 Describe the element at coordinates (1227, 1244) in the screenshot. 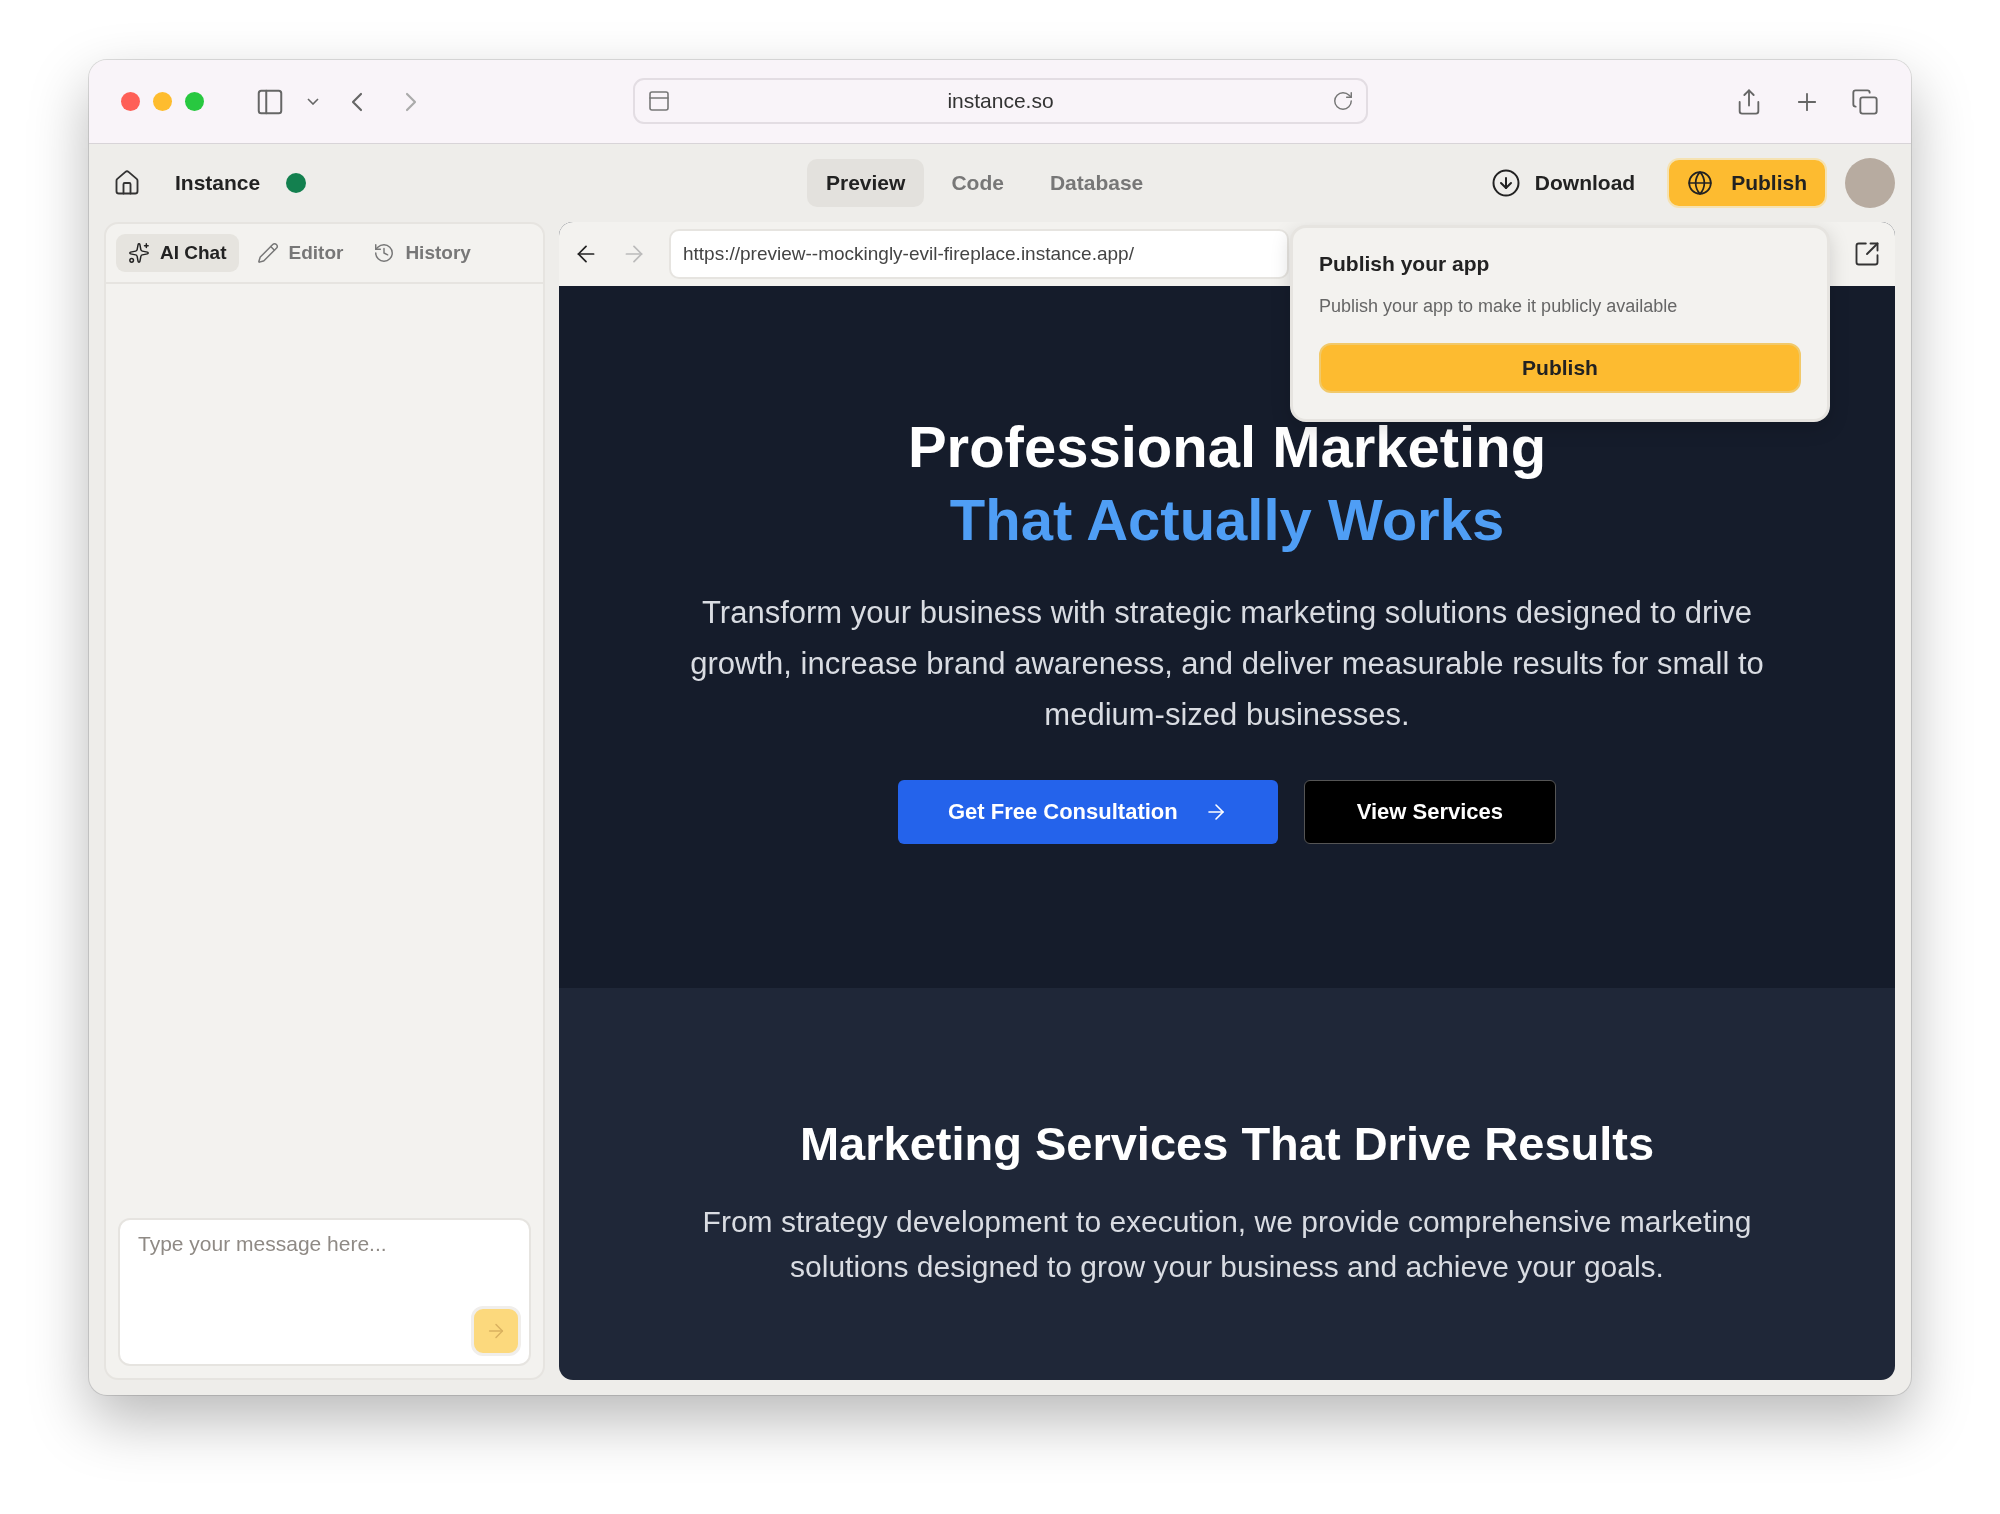

I see `section-text: From strategy development to execution, we provide comprehensive marketing solutions designed to grow your business and achieve your goals.` at that location.